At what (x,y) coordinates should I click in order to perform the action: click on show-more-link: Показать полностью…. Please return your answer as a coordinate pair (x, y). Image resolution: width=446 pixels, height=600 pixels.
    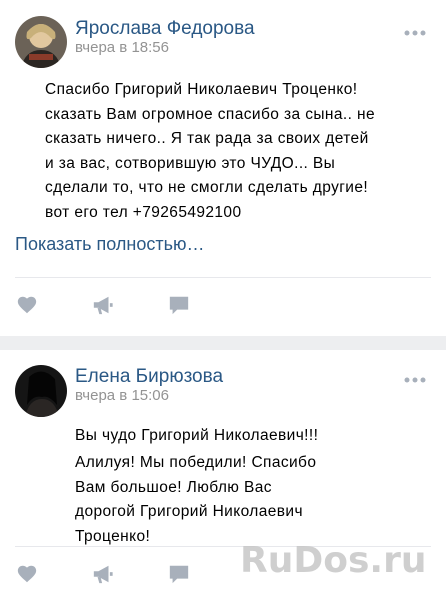
    Looking at the image, I should click on (109, 244).